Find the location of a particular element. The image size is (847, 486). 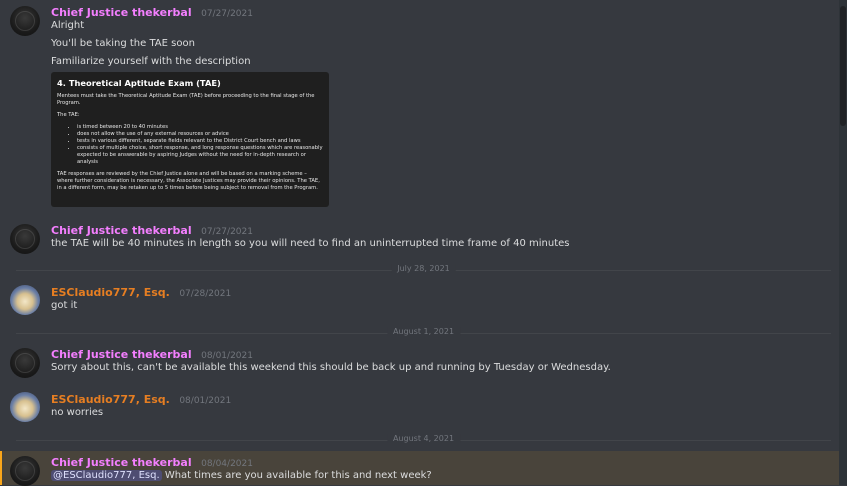

timestamp: 07/28/2021 is located at coordinates (205, 294).